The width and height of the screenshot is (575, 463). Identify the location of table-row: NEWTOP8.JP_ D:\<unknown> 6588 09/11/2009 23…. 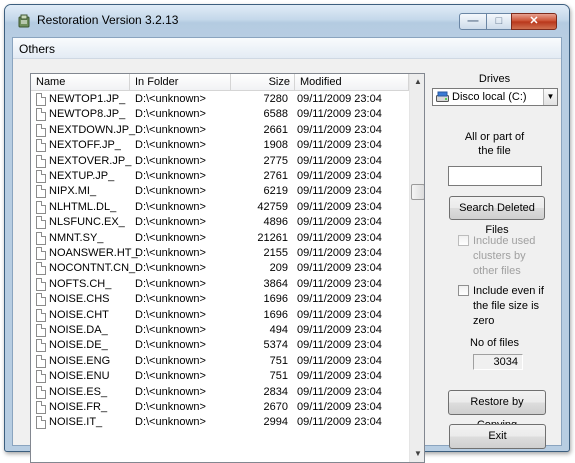
(220, 114).